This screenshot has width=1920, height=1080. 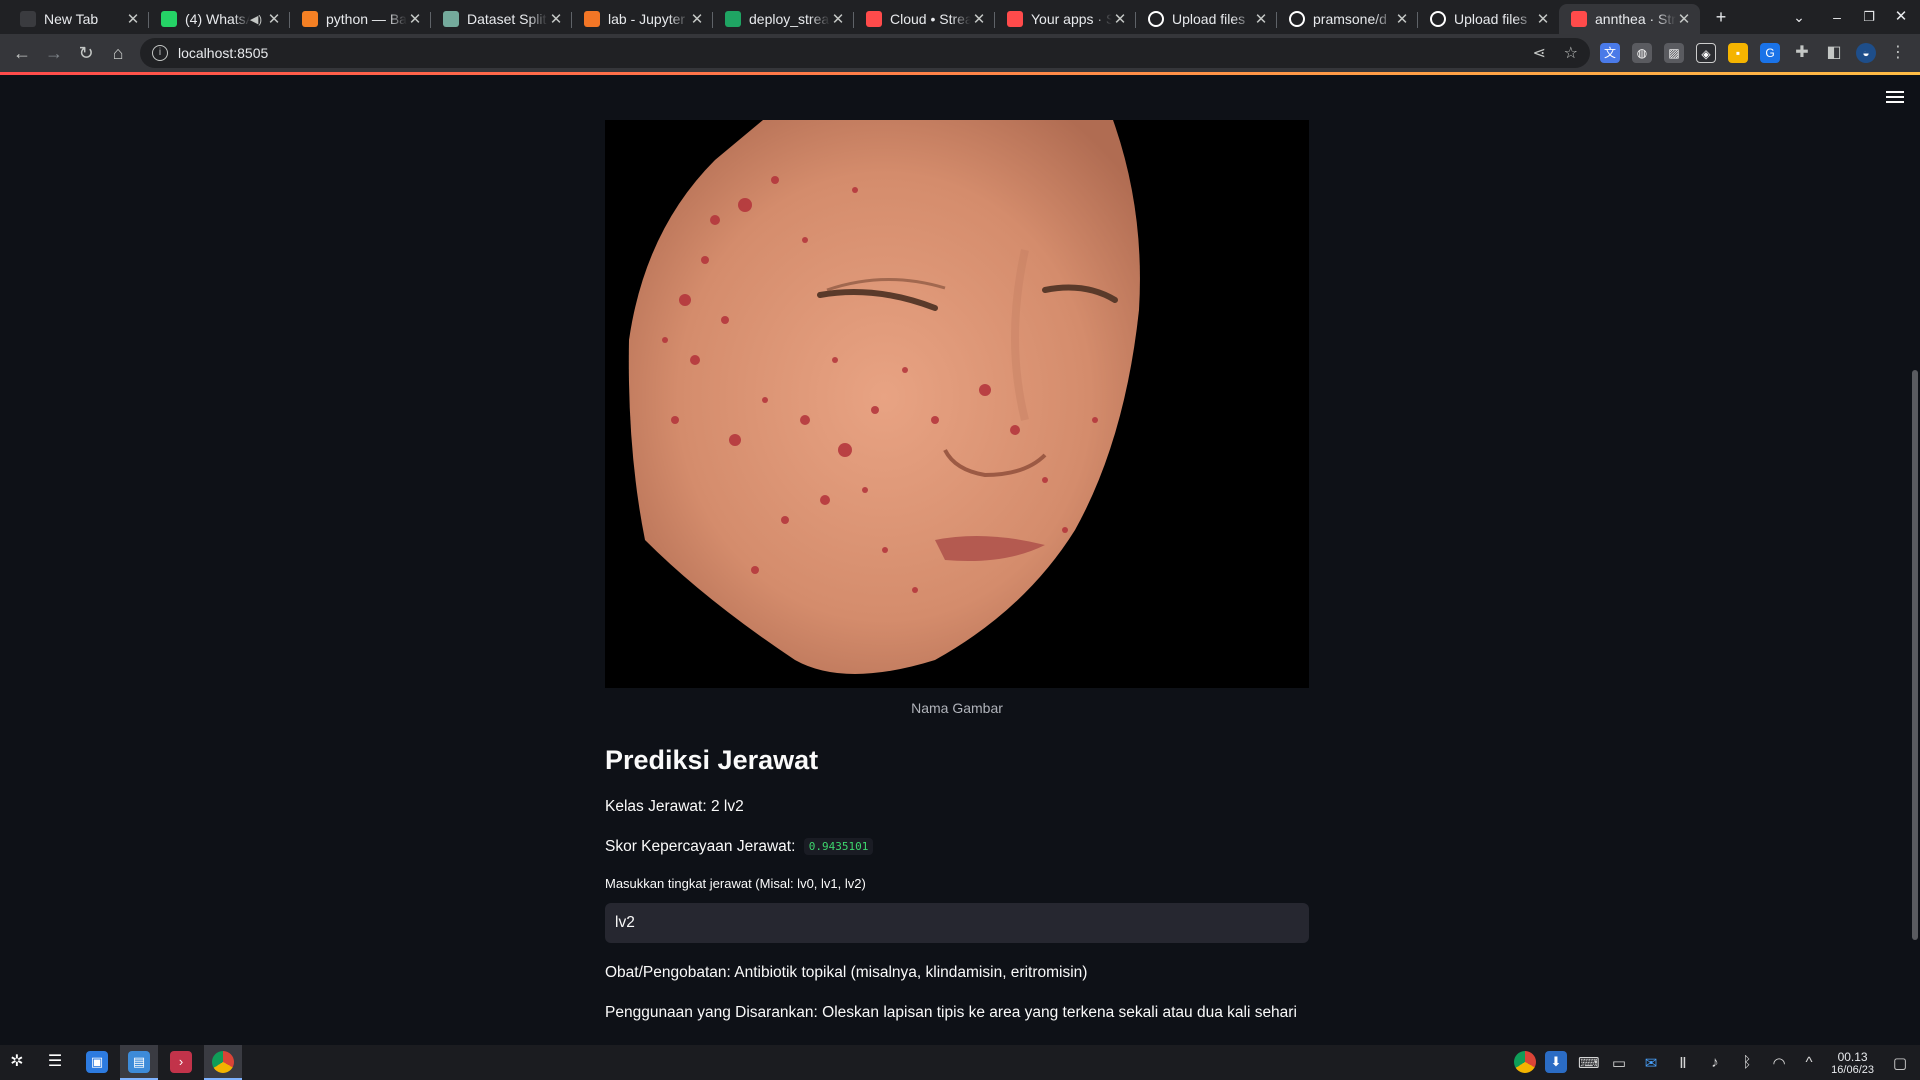 What do you see at coordinates (1747, 1062) in the screenshot?
I see `bluetooth-icon: ᛒ` at bounding box center [1747, 1062].